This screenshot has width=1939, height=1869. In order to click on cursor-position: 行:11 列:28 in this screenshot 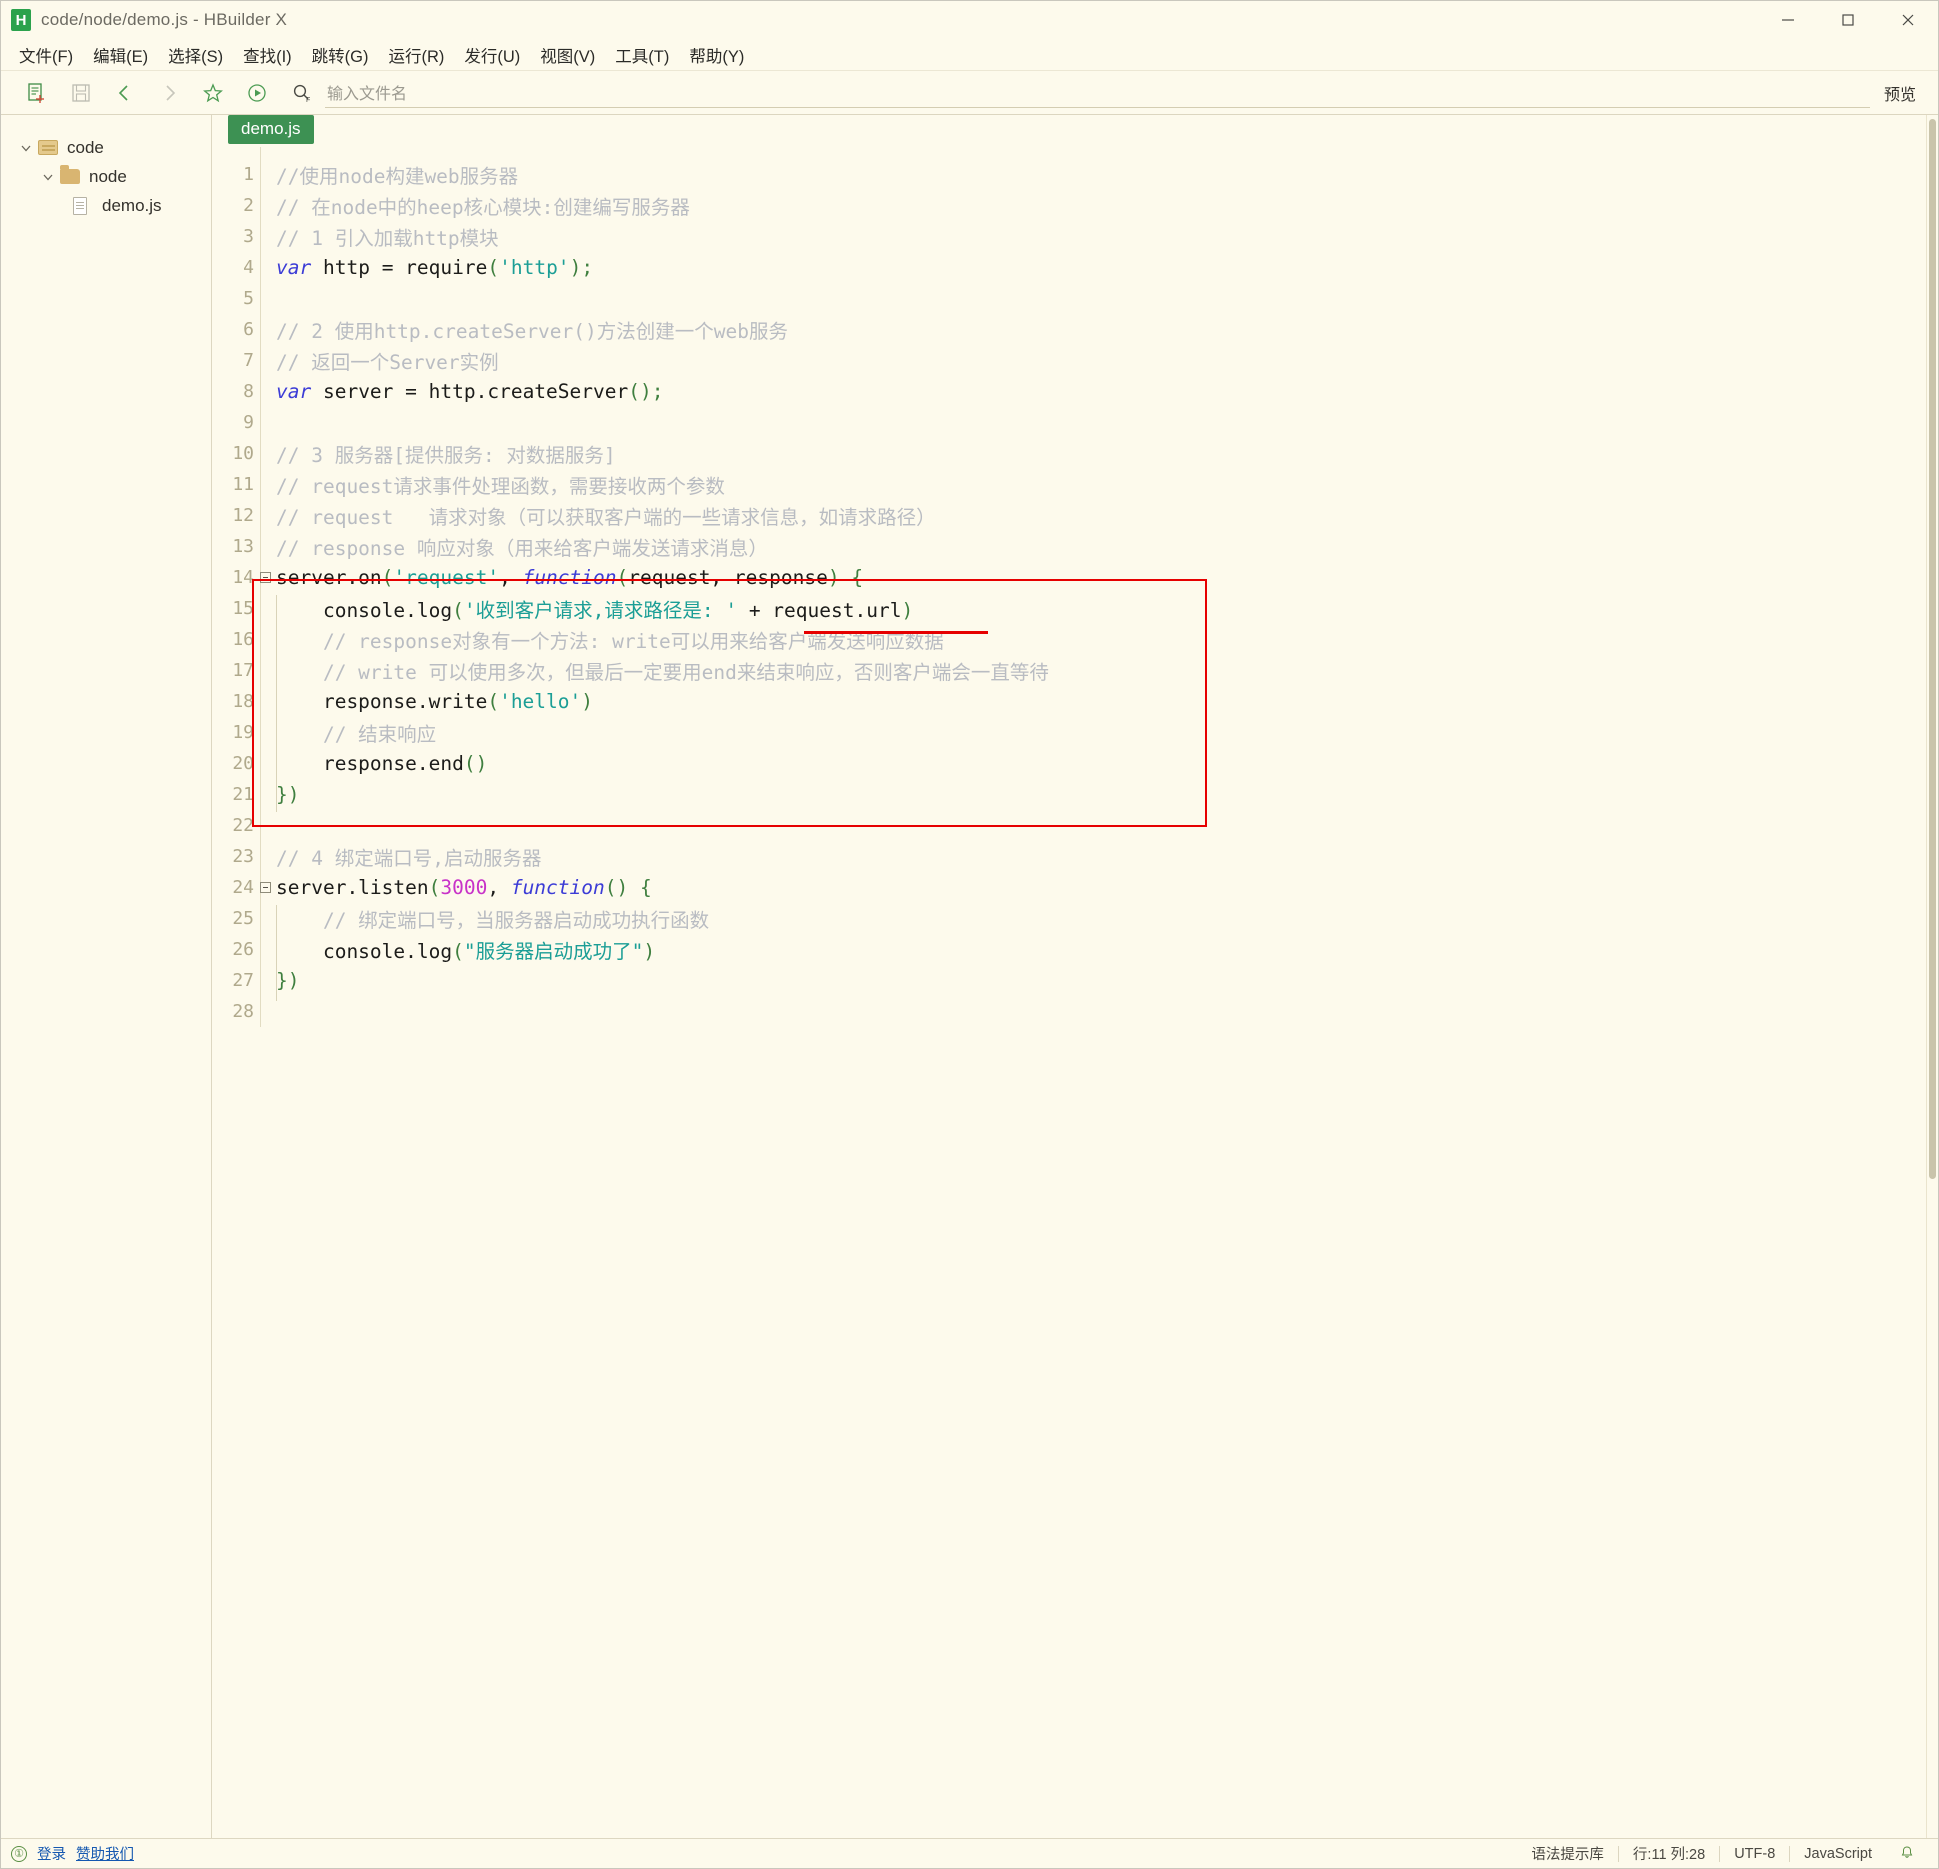, I will do `click(1669, 1853)`.